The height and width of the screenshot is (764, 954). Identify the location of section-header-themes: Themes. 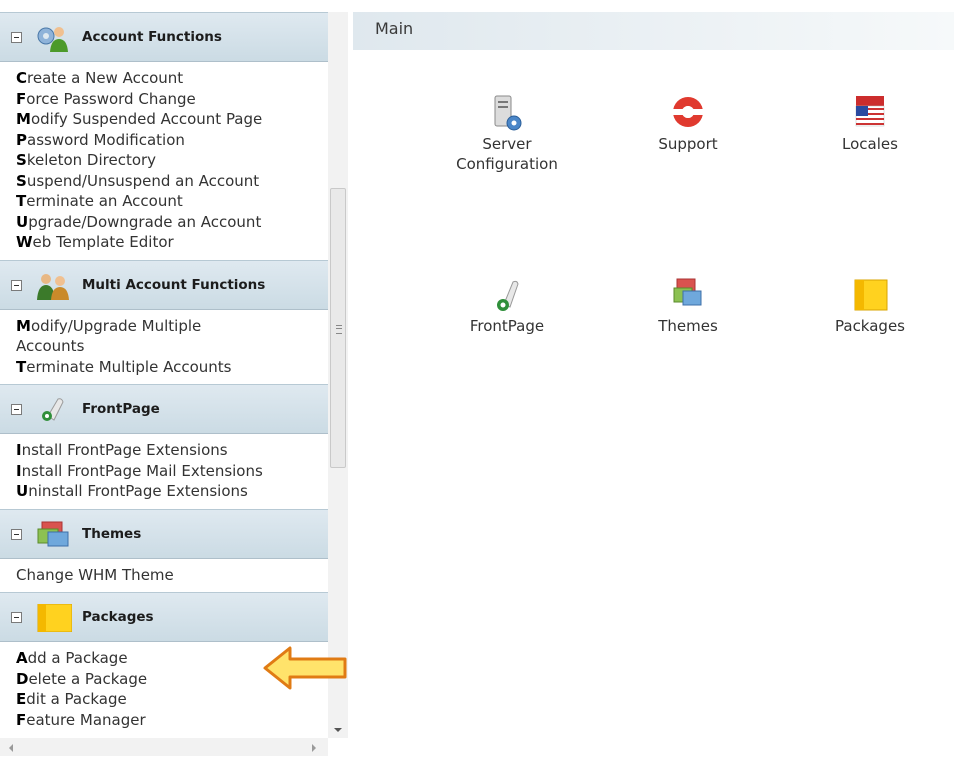
(164, 533).